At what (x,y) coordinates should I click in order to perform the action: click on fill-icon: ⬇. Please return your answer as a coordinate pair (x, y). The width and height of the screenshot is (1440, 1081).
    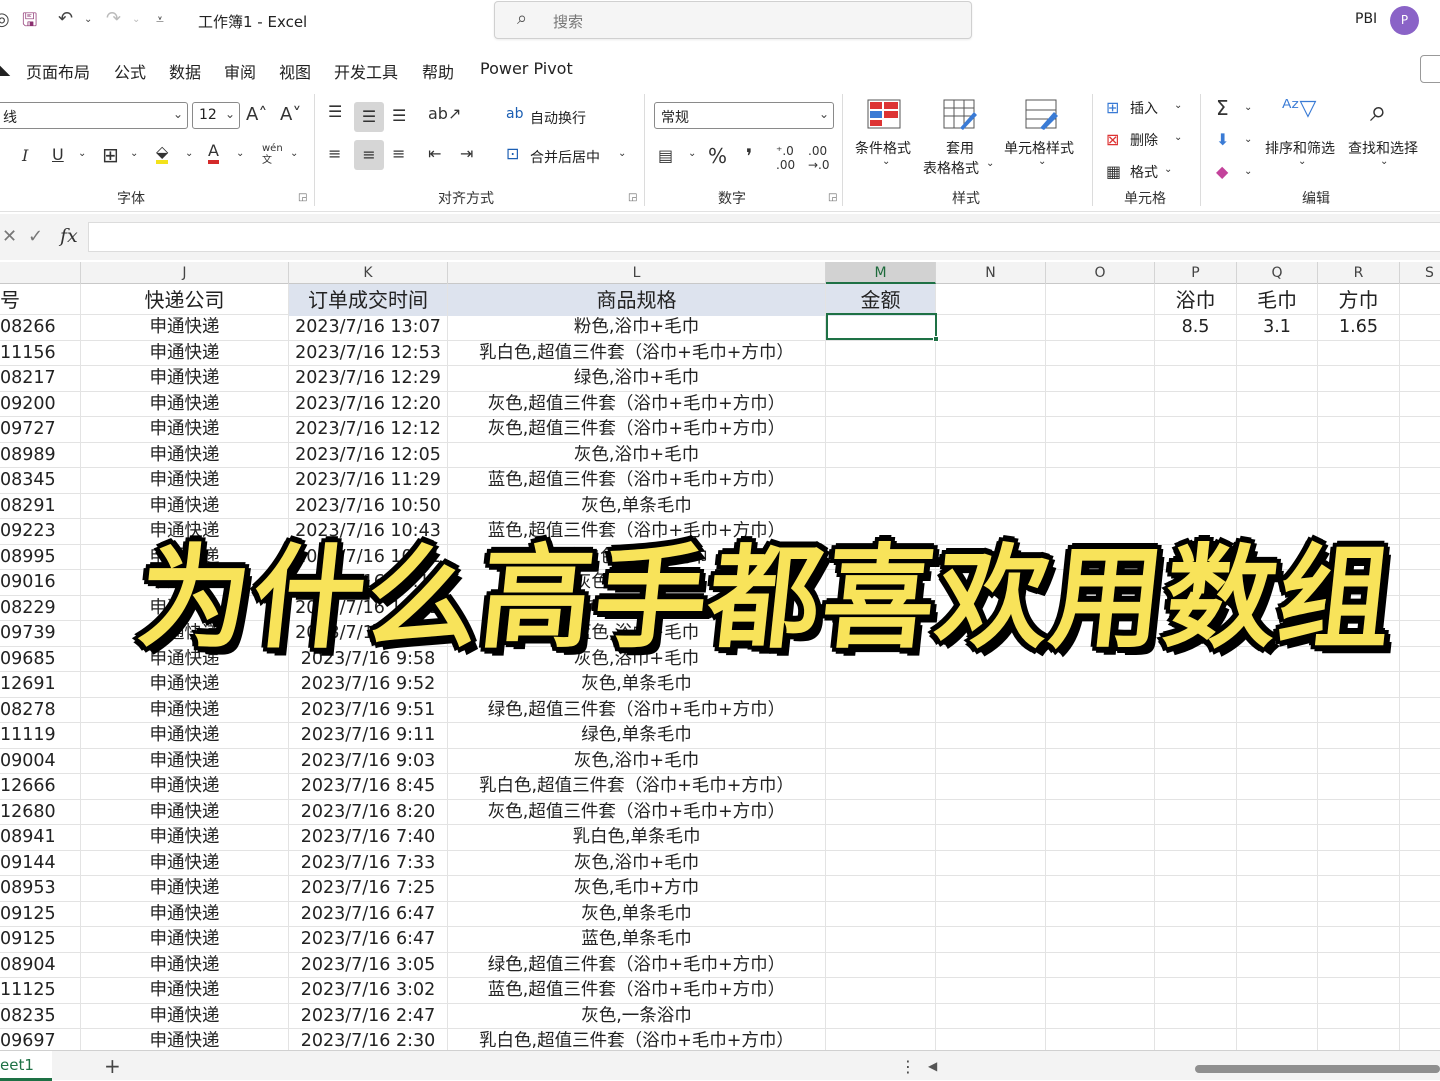
    Looking at the image, I should click on (1222, 139).